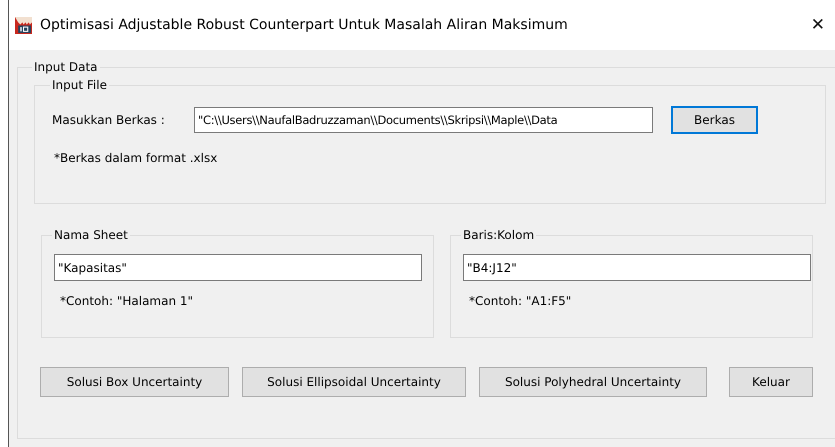 The height and width of the screenshot is (447, 835). Describe the element at coordinates (354, 382) in the screenshot. I see `action-button: Solusi Ellipsoidal Uncertainty` at that location.